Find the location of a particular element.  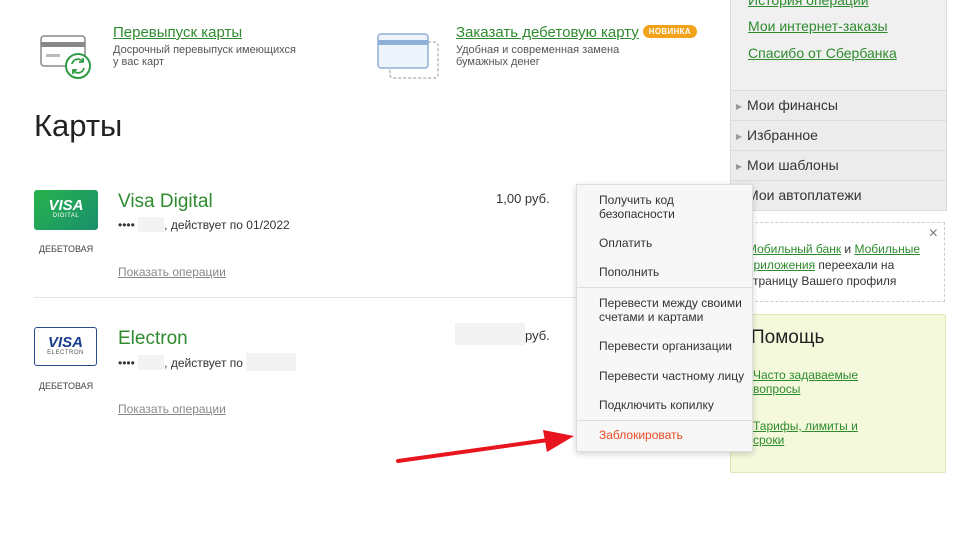

sidebar-nav-finances: ▶ Мои финансы is located at coordinates (838, 105).